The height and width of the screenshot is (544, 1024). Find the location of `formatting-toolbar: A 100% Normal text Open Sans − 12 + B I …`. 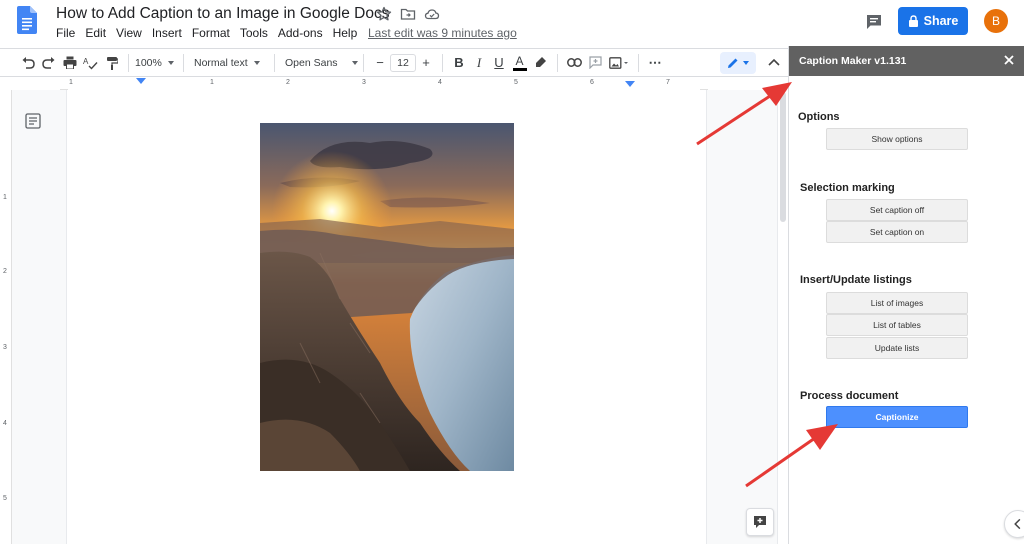

formatting-toolbar: A 100% Normal text Open Sans − 12 + B I … is located at coordinates (394, 62).